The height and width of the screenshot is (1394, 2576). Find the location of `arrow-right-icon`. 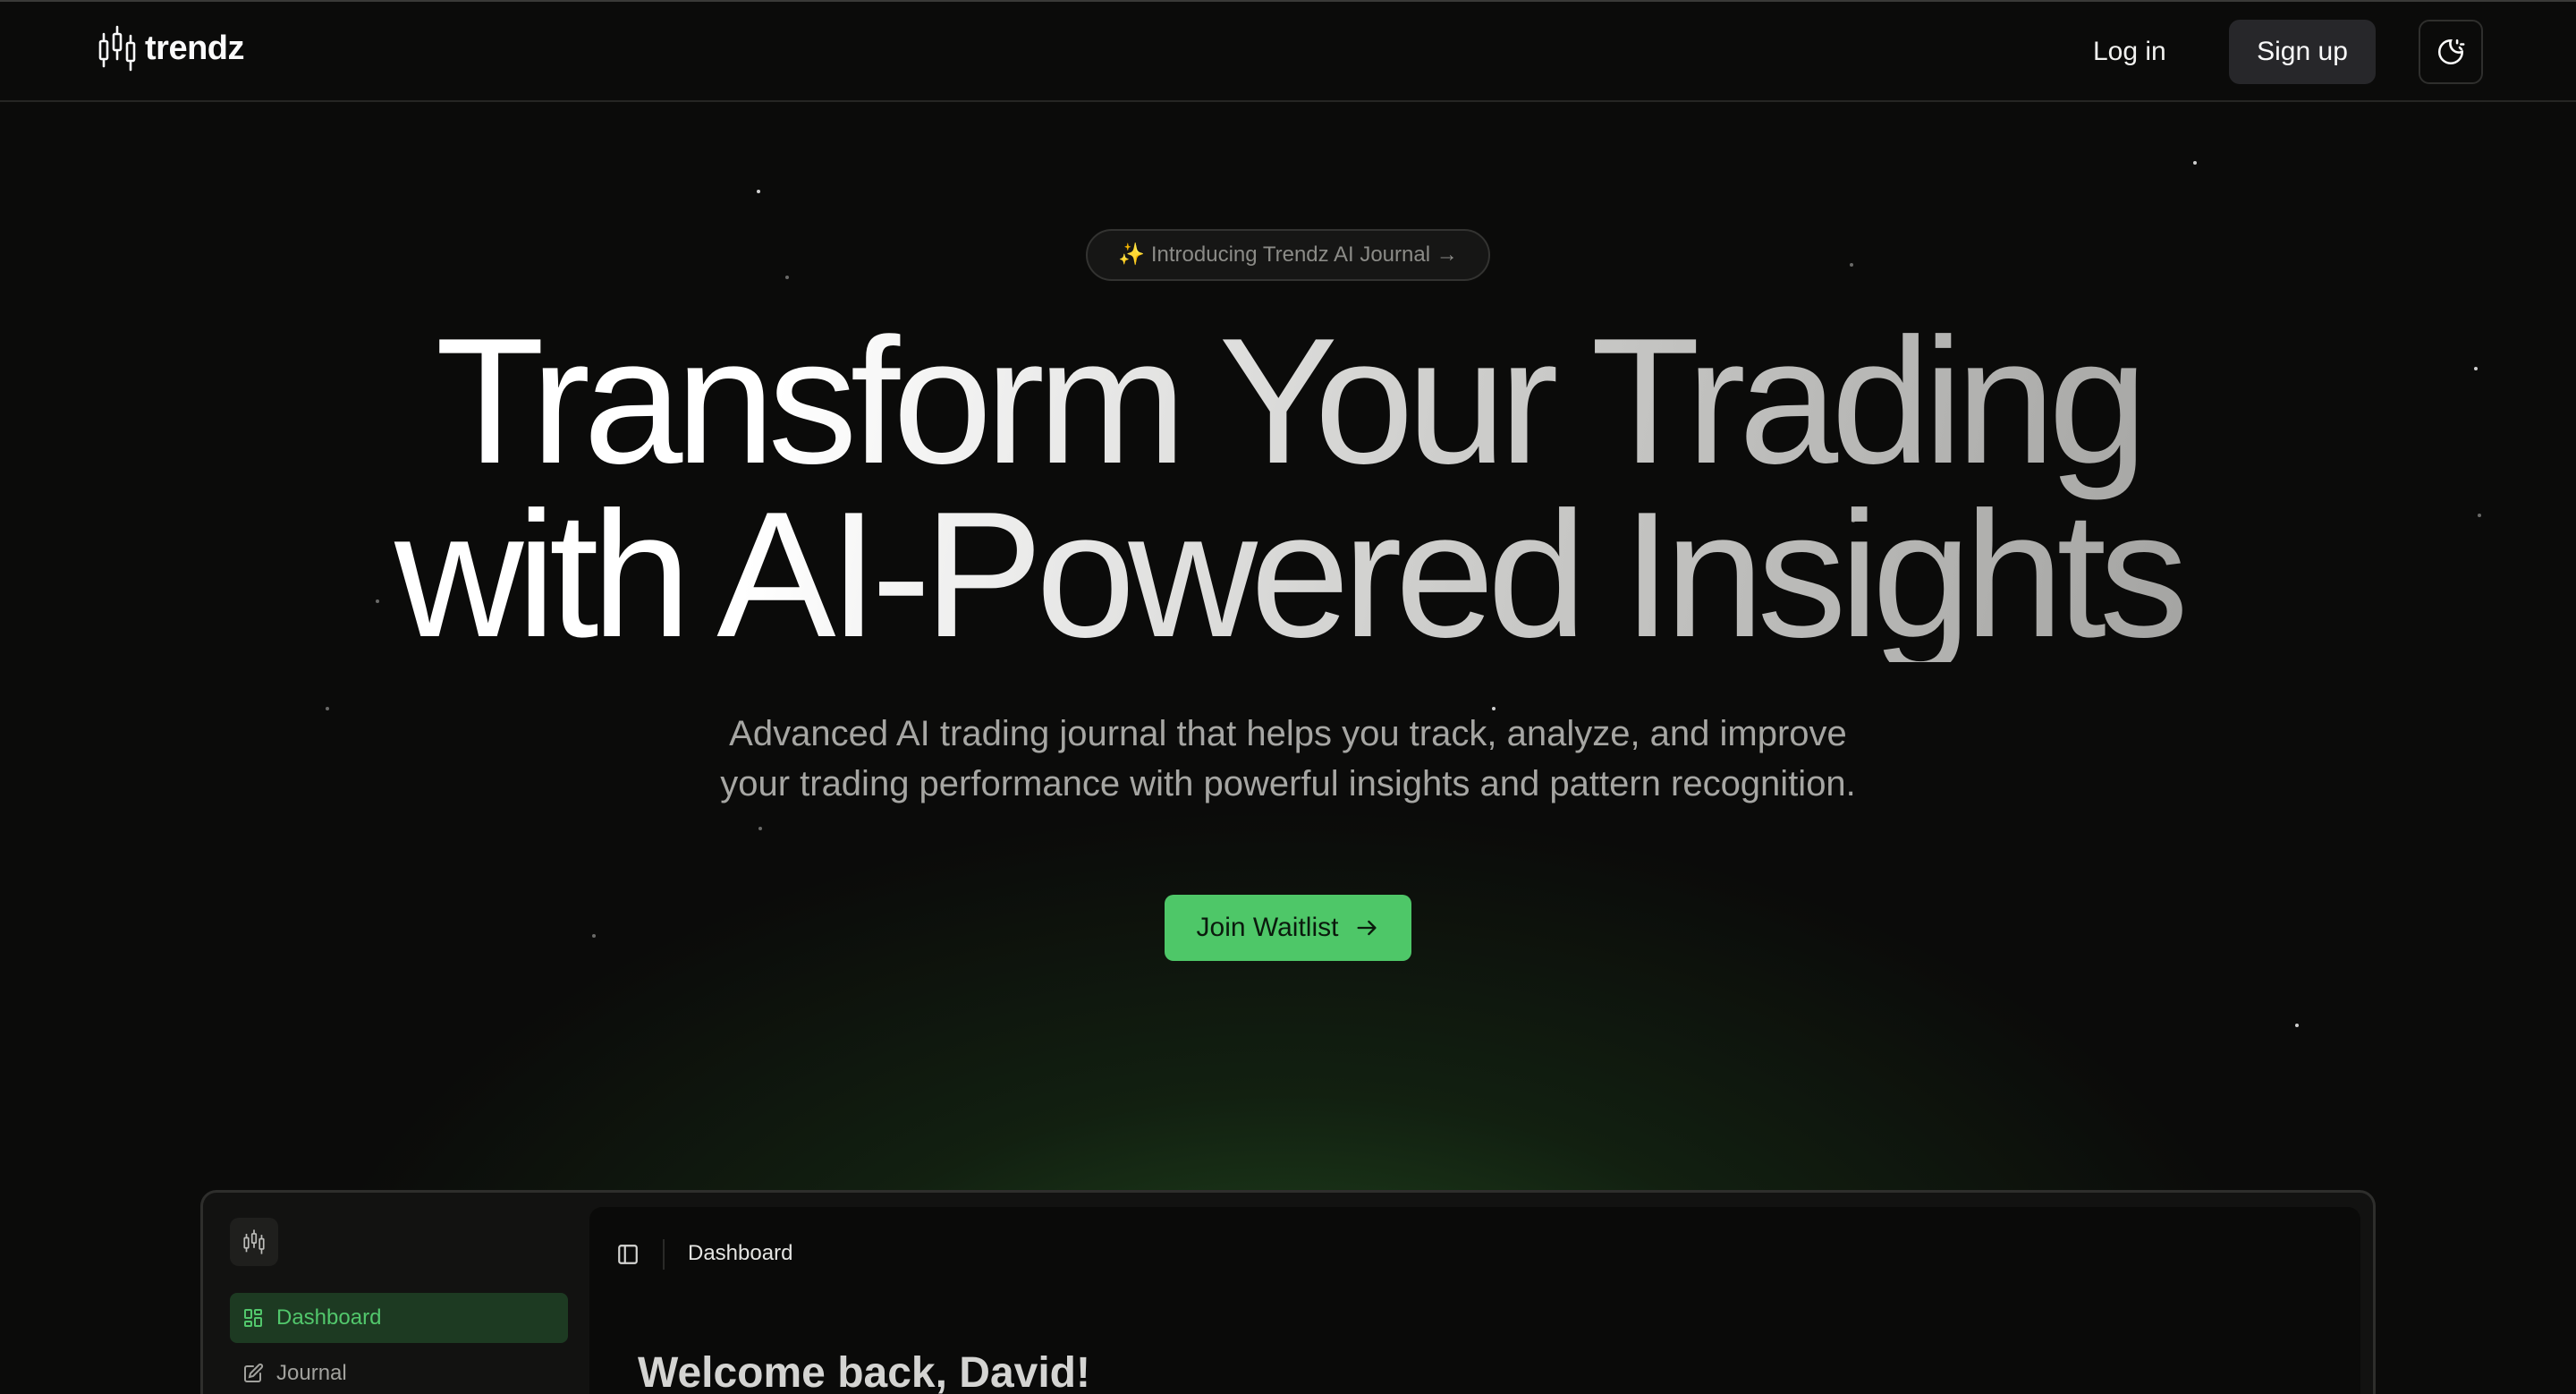

arrow-right-icon is located at coordinates (1367, 928).